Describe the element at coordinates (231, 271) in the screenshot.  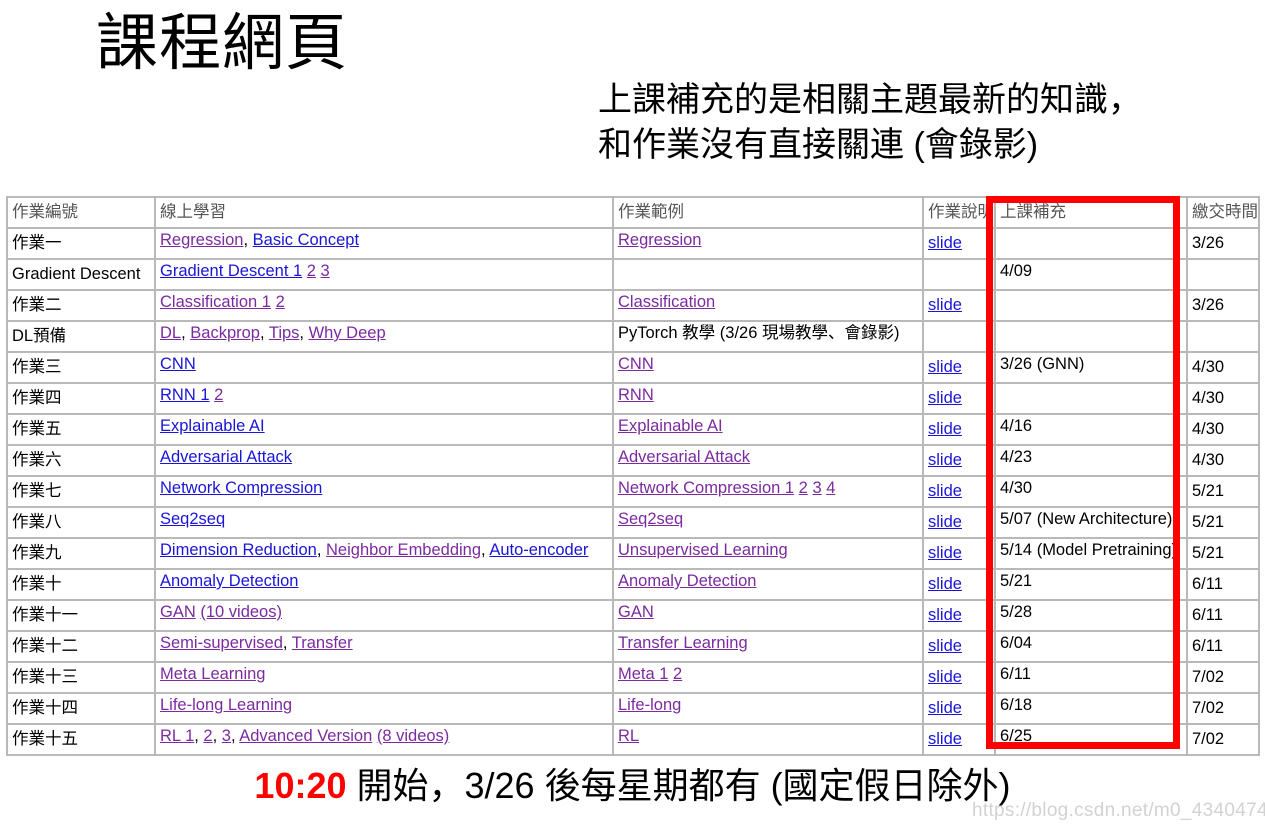
I see `link-gradient-descent-1: Gradient Descent 1` at that location.